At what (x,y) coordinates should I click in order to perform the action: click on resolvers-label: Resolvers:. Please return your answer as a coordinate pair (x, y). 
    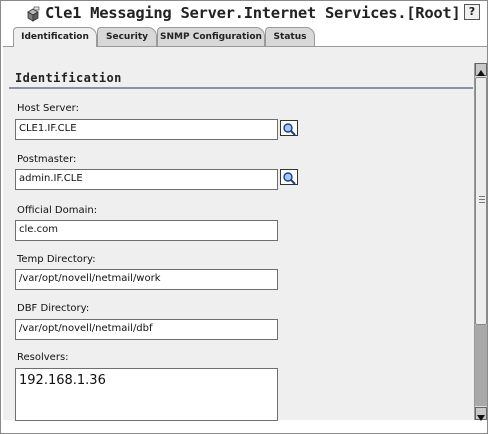
    Looking at the image, I should click on (43, 357).